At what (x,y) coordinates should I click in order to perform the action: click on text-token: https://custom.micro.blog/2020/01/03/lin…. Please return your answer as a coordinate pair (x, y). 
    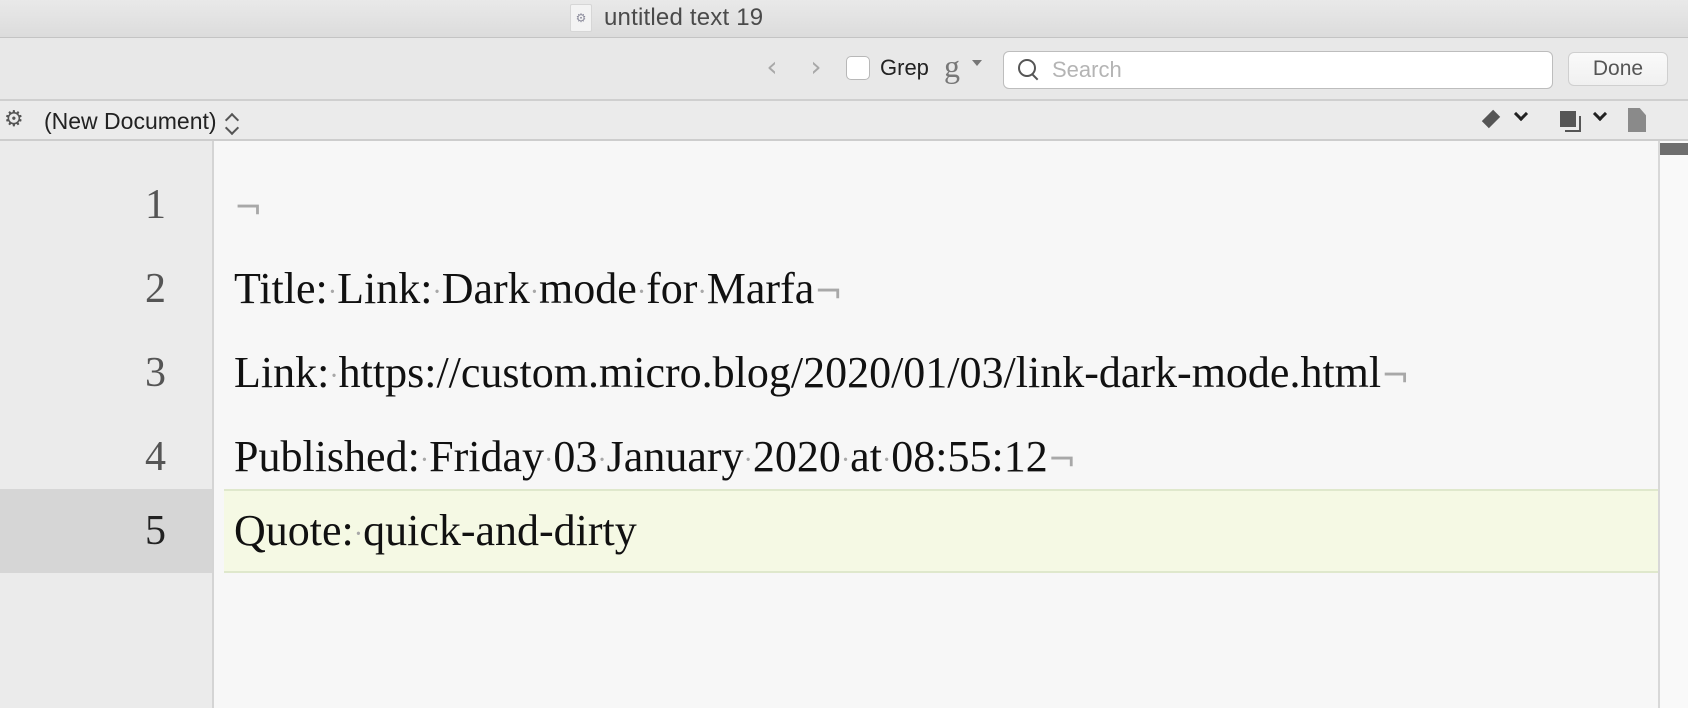
    Looking at the image, I should click on (860, 372).